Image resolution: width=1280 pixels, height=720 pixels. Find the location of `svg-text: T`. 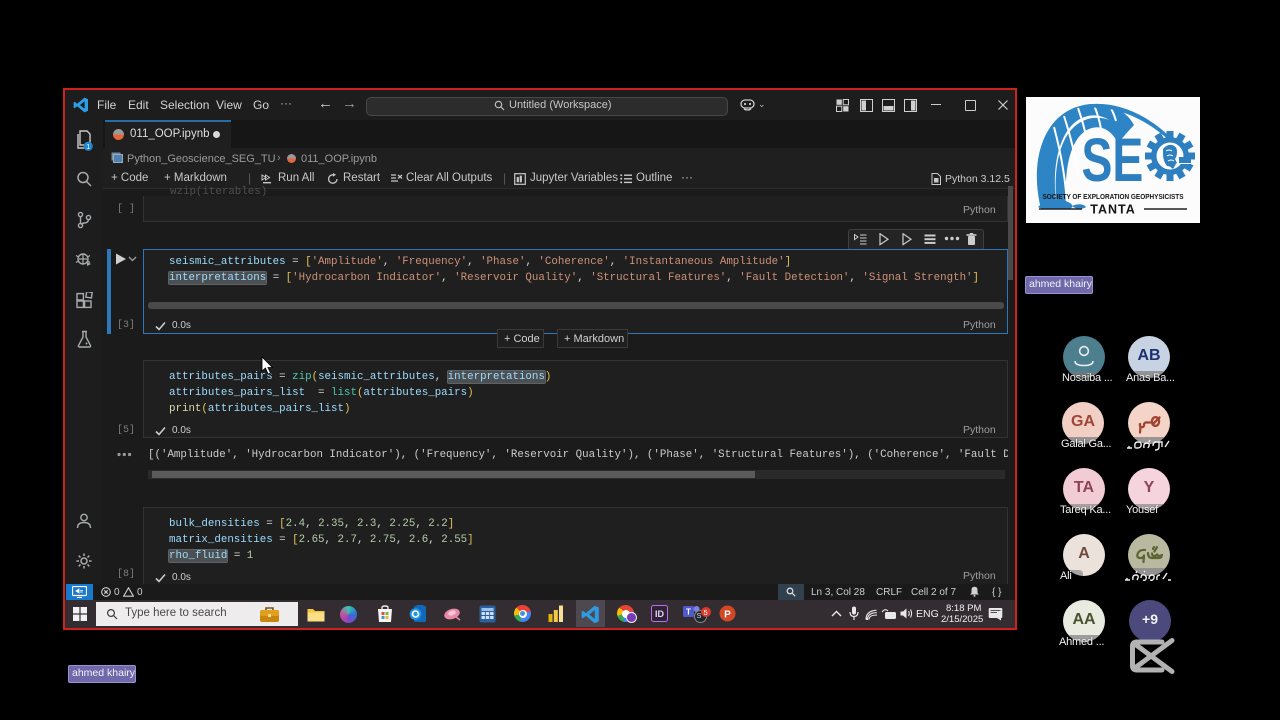

svg-text: T is located at coordinates (688, 612).